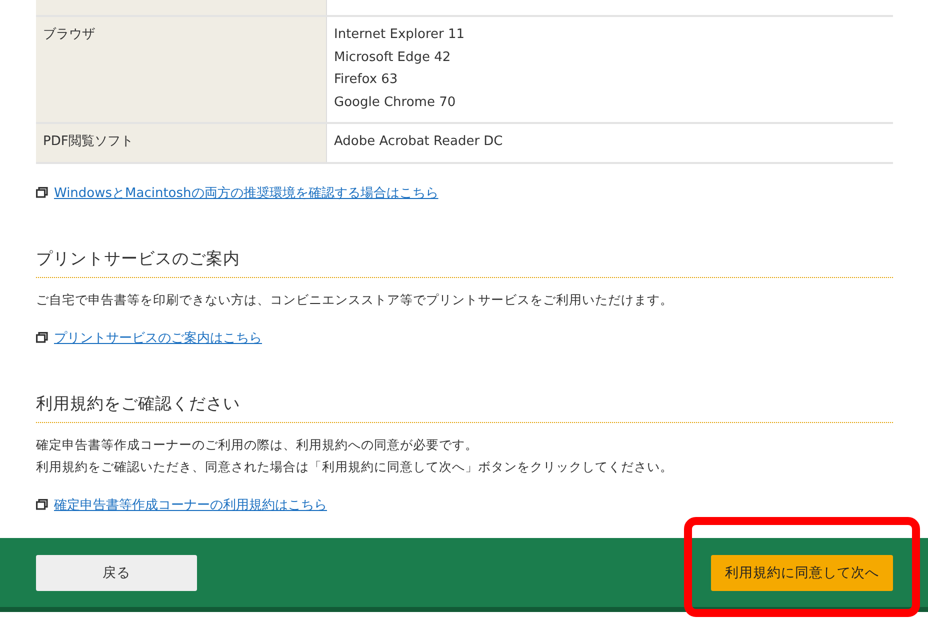  What do you see at coordinates (355, 299) in the screenshot?
I see `paragraph: ご自宅で申告書等を印刷できない方は、コンビニエンスストア等でプリントサービスをご利用いただけます。` at bounding box center [355, 299].